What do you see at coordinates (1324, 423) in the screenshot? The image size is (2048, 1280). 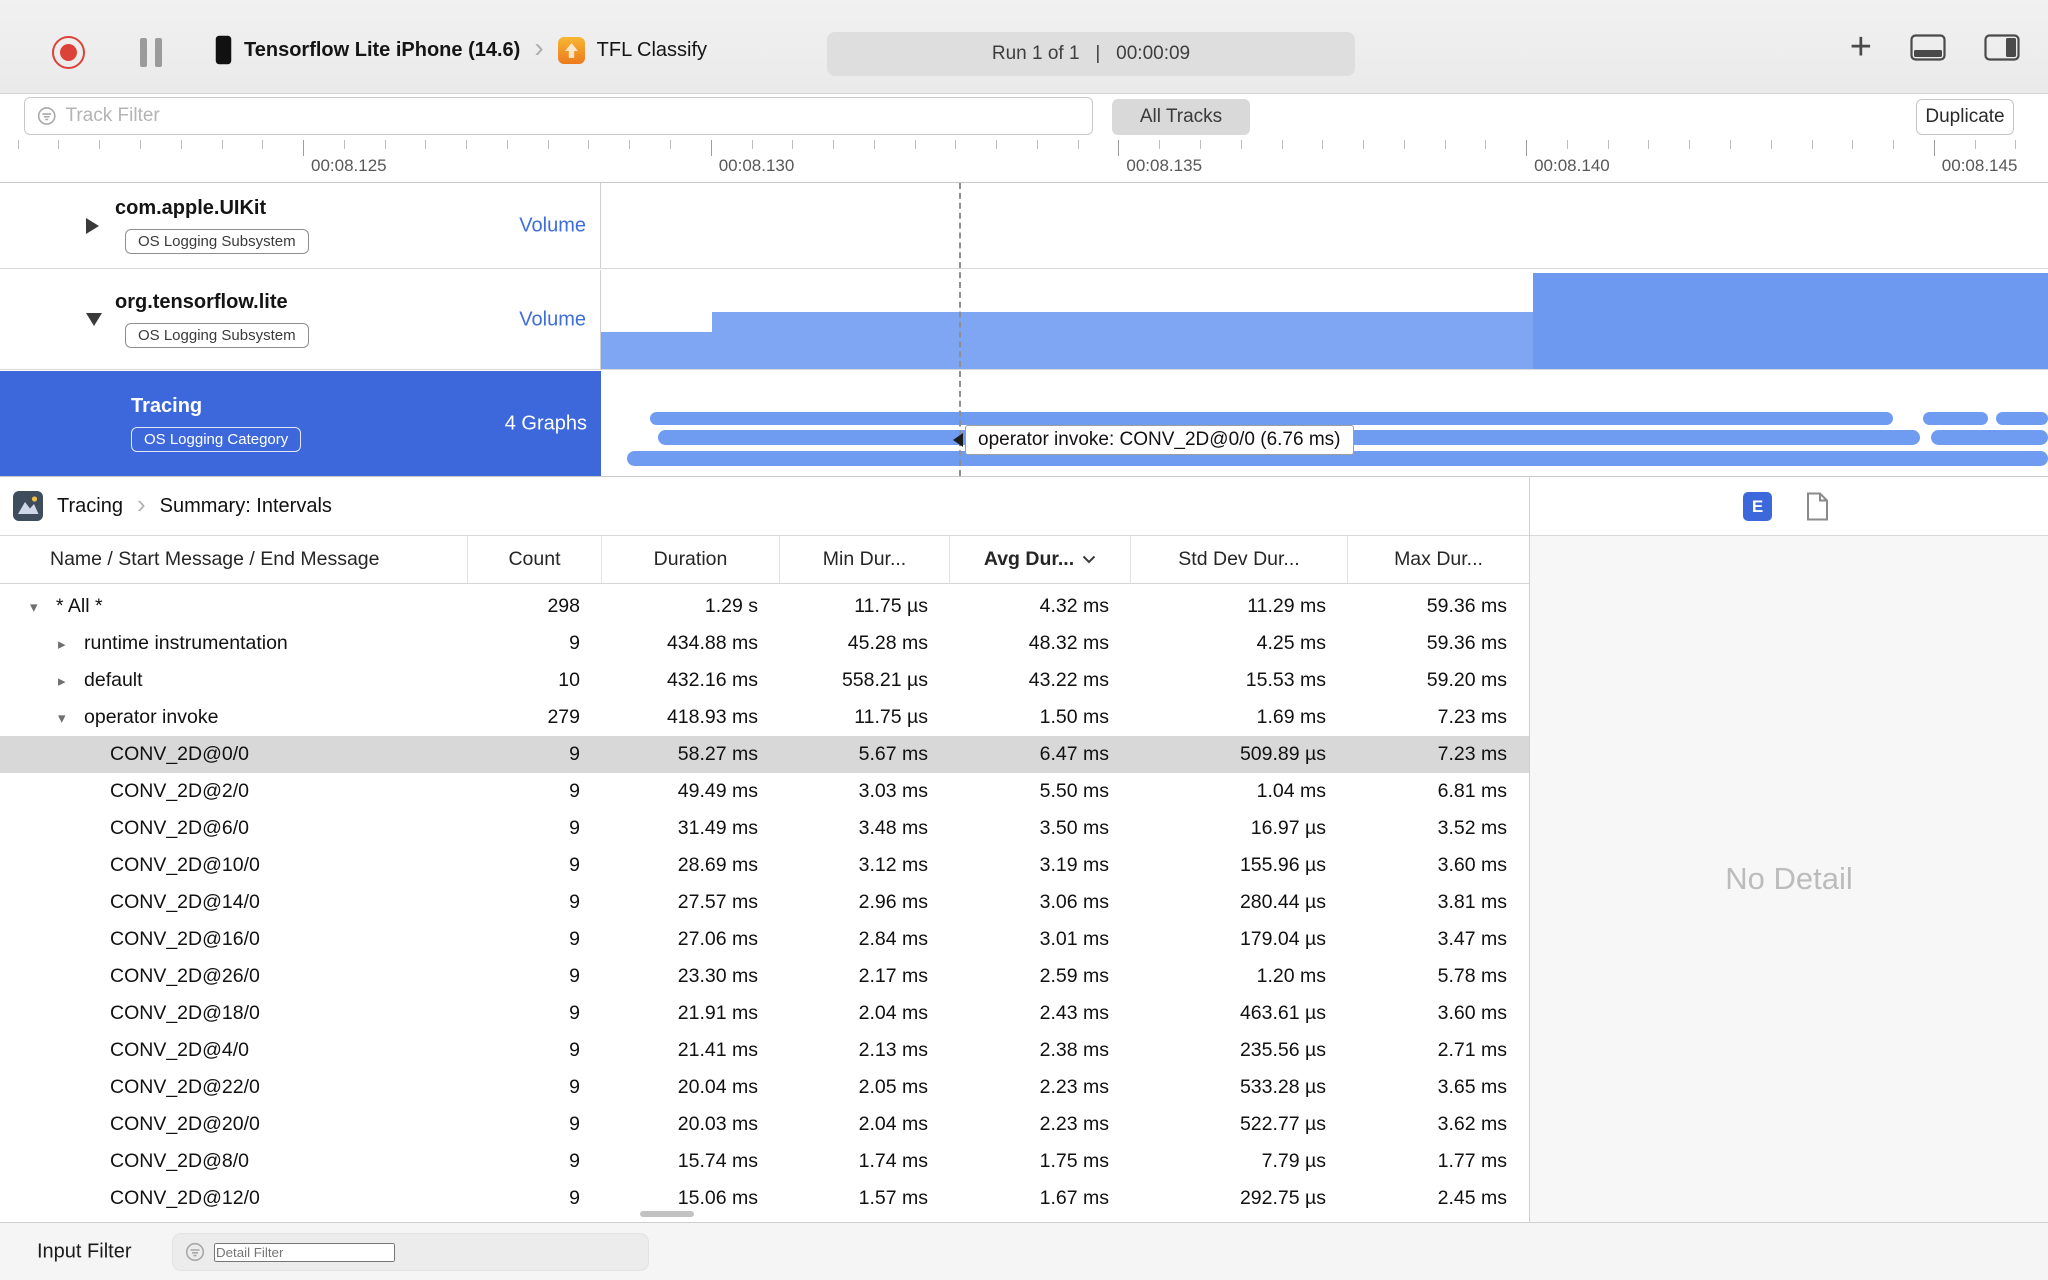 I see `tracing-chart: operator invoke: CONV_2D@0/0 (6.76 ms)` at bounding box center [1324, 423].